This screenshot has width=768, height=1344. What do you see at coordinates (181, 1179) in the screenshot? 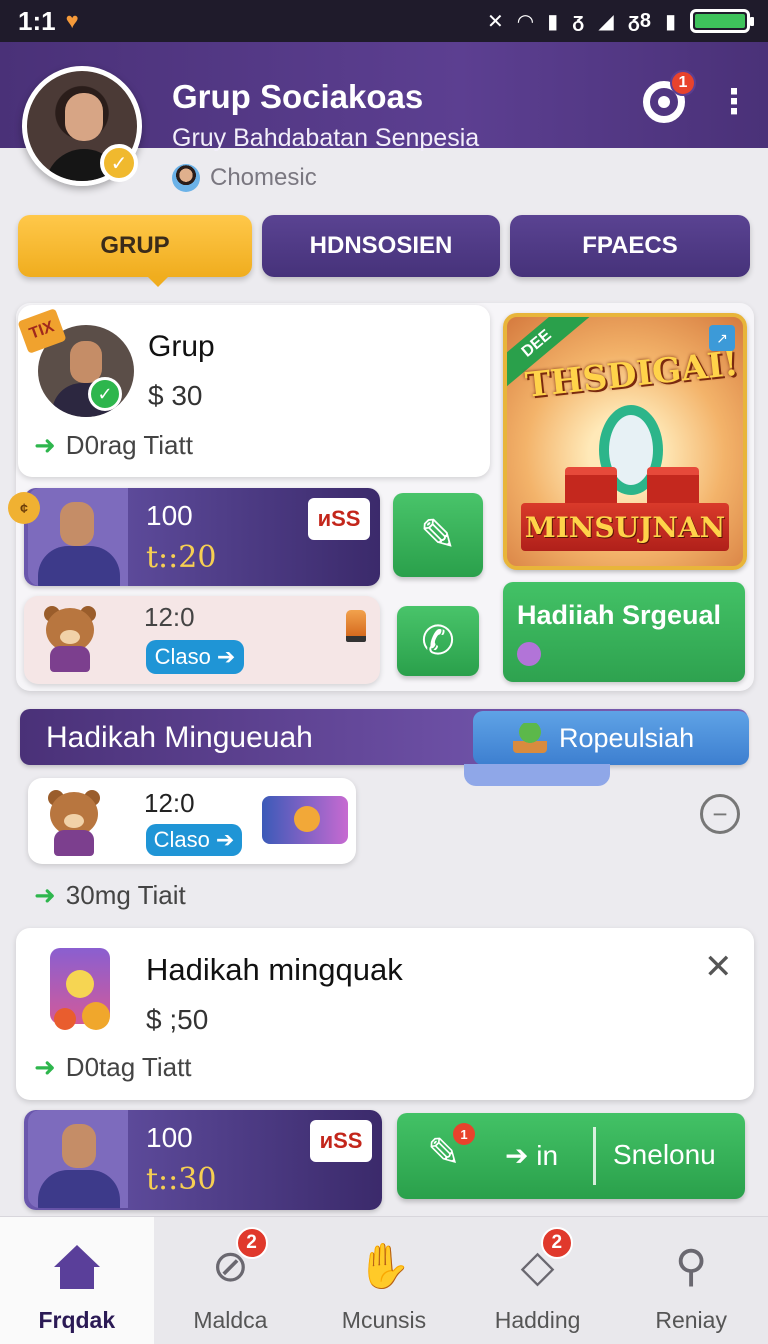
I see `reward-timer: t::30` at bounding box center [181, 1179].